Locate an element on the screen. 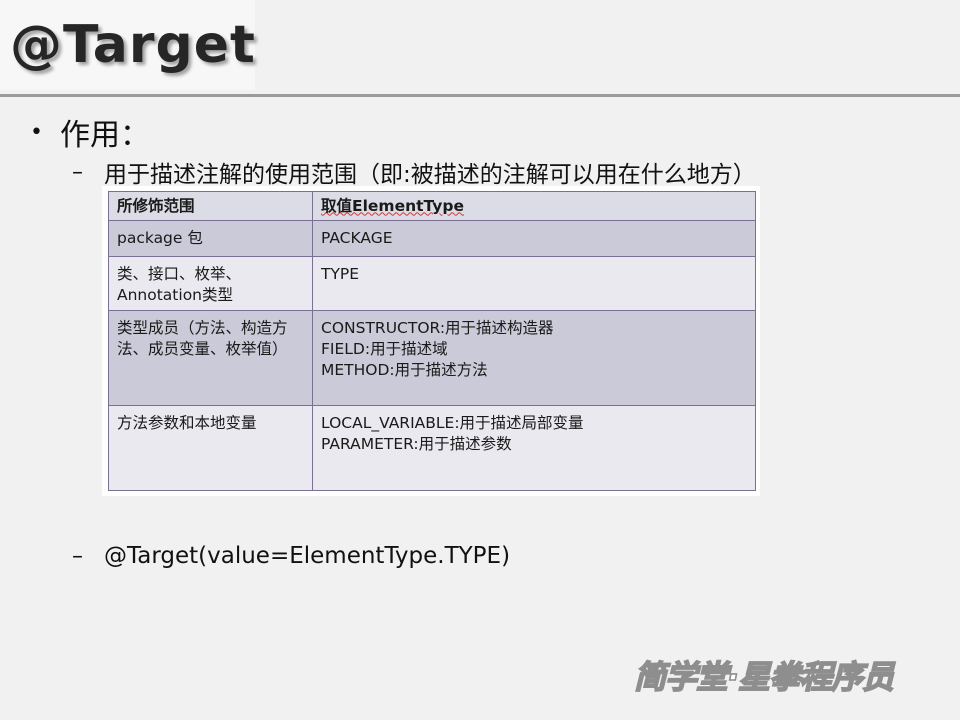  row-scope: 方法参数和本地变量 is located at coordinates (210, 448).